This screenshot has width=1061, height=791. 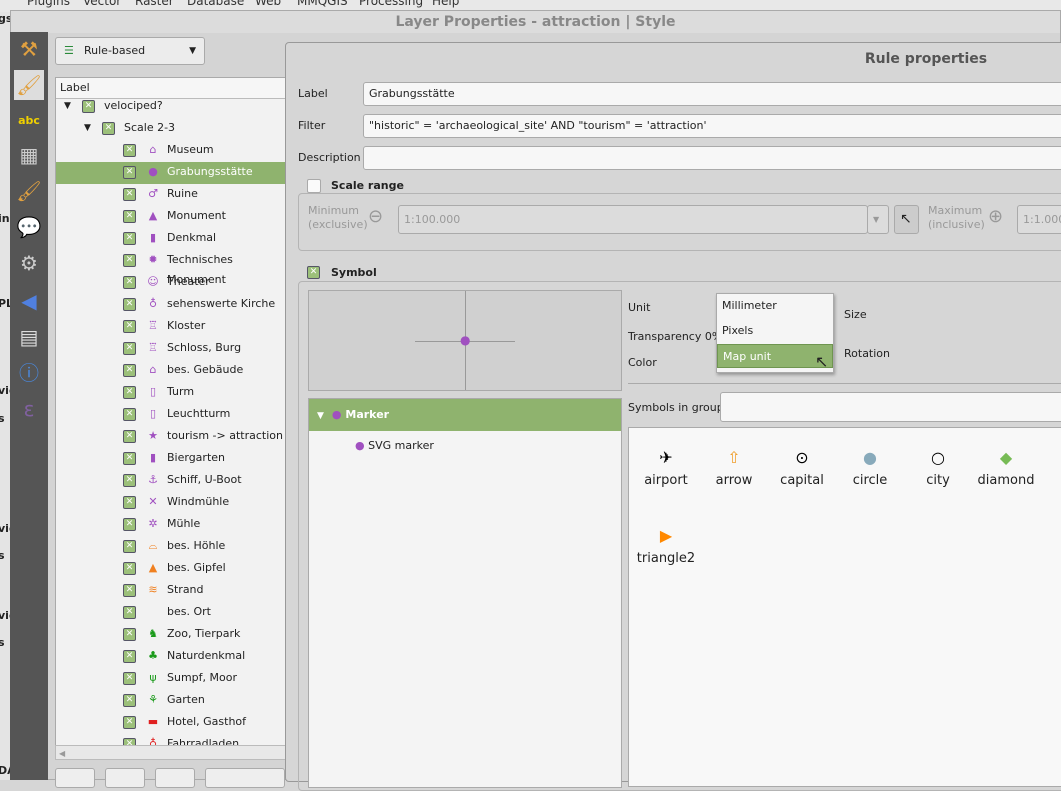 What do you see at coordinates (465, 593) in the screenshot?
I see `symbol-layers-tree: ▼ ● Marker ● SVG marker` at bounding box center [465, 593].